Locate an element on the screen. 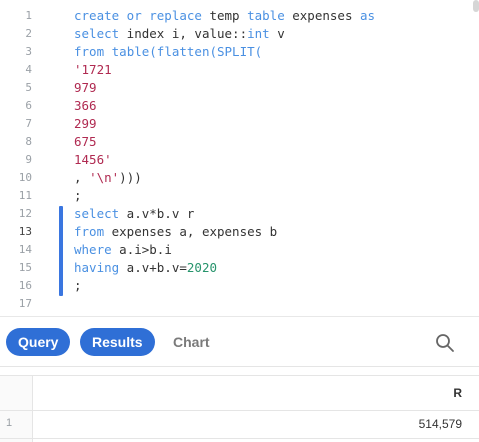 The height and width of the screenshot is (442, 479). code-text: 1456' is located at coordinates (93, 159).